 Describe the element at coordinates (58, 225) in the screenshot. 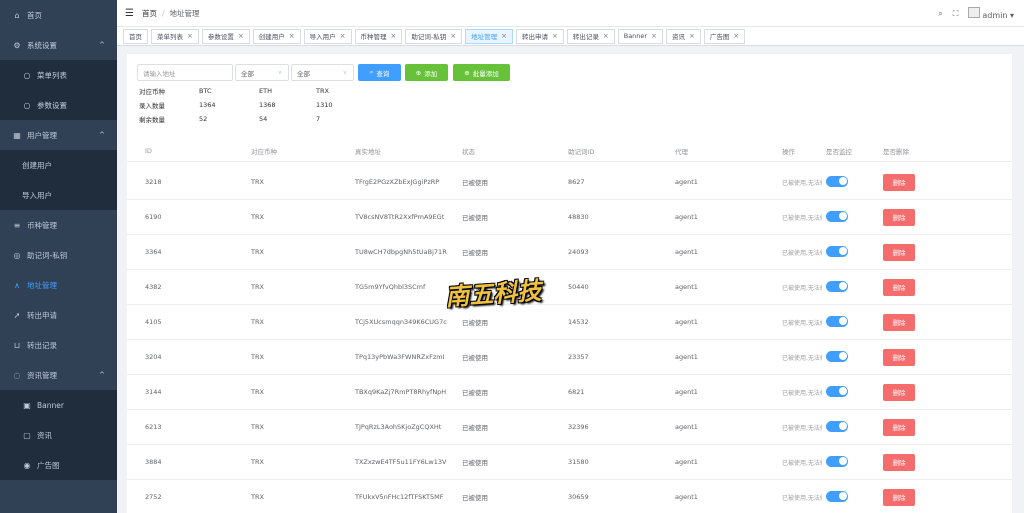

I see `sidebar-item: ≡ 币种管理` at that location.